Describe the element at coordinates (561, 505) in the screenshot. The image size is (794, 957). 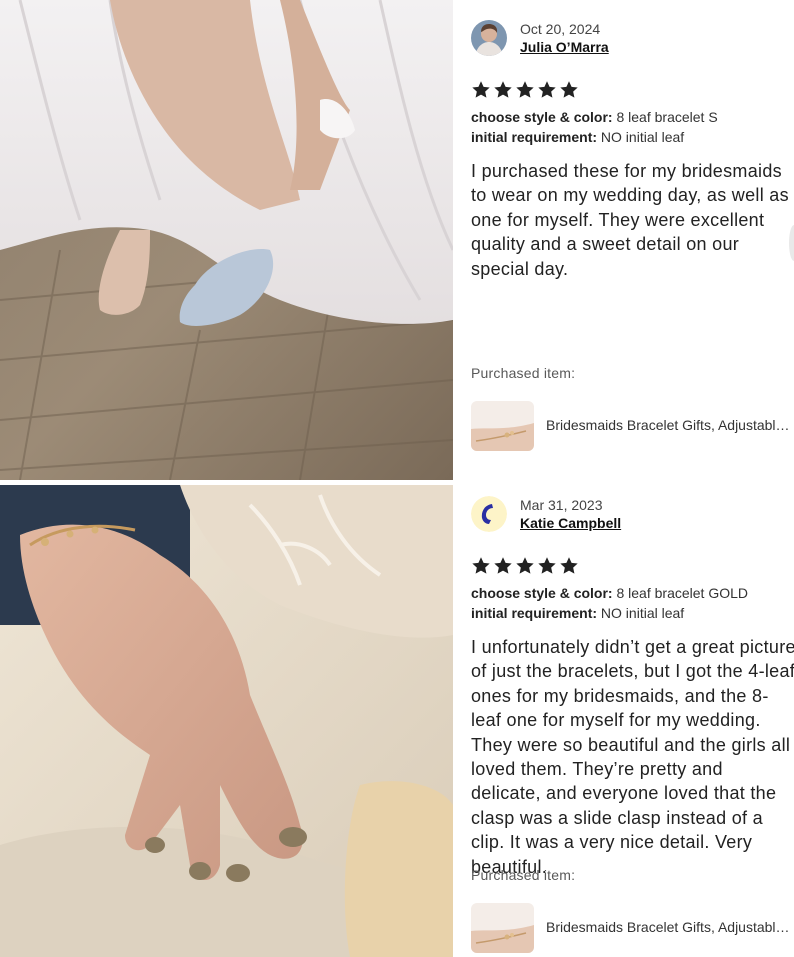
I see `review-date: Mar 31, 2023` at that location.